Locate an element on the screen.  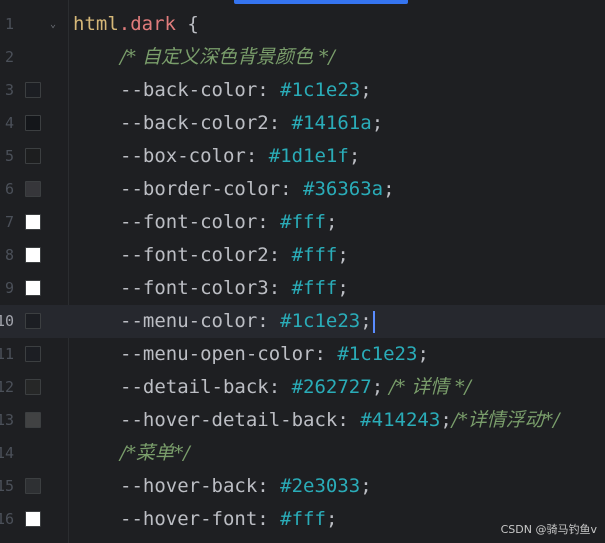
code-line: 4 --back-color2: #14161a; is located at coordinates (302, 123).